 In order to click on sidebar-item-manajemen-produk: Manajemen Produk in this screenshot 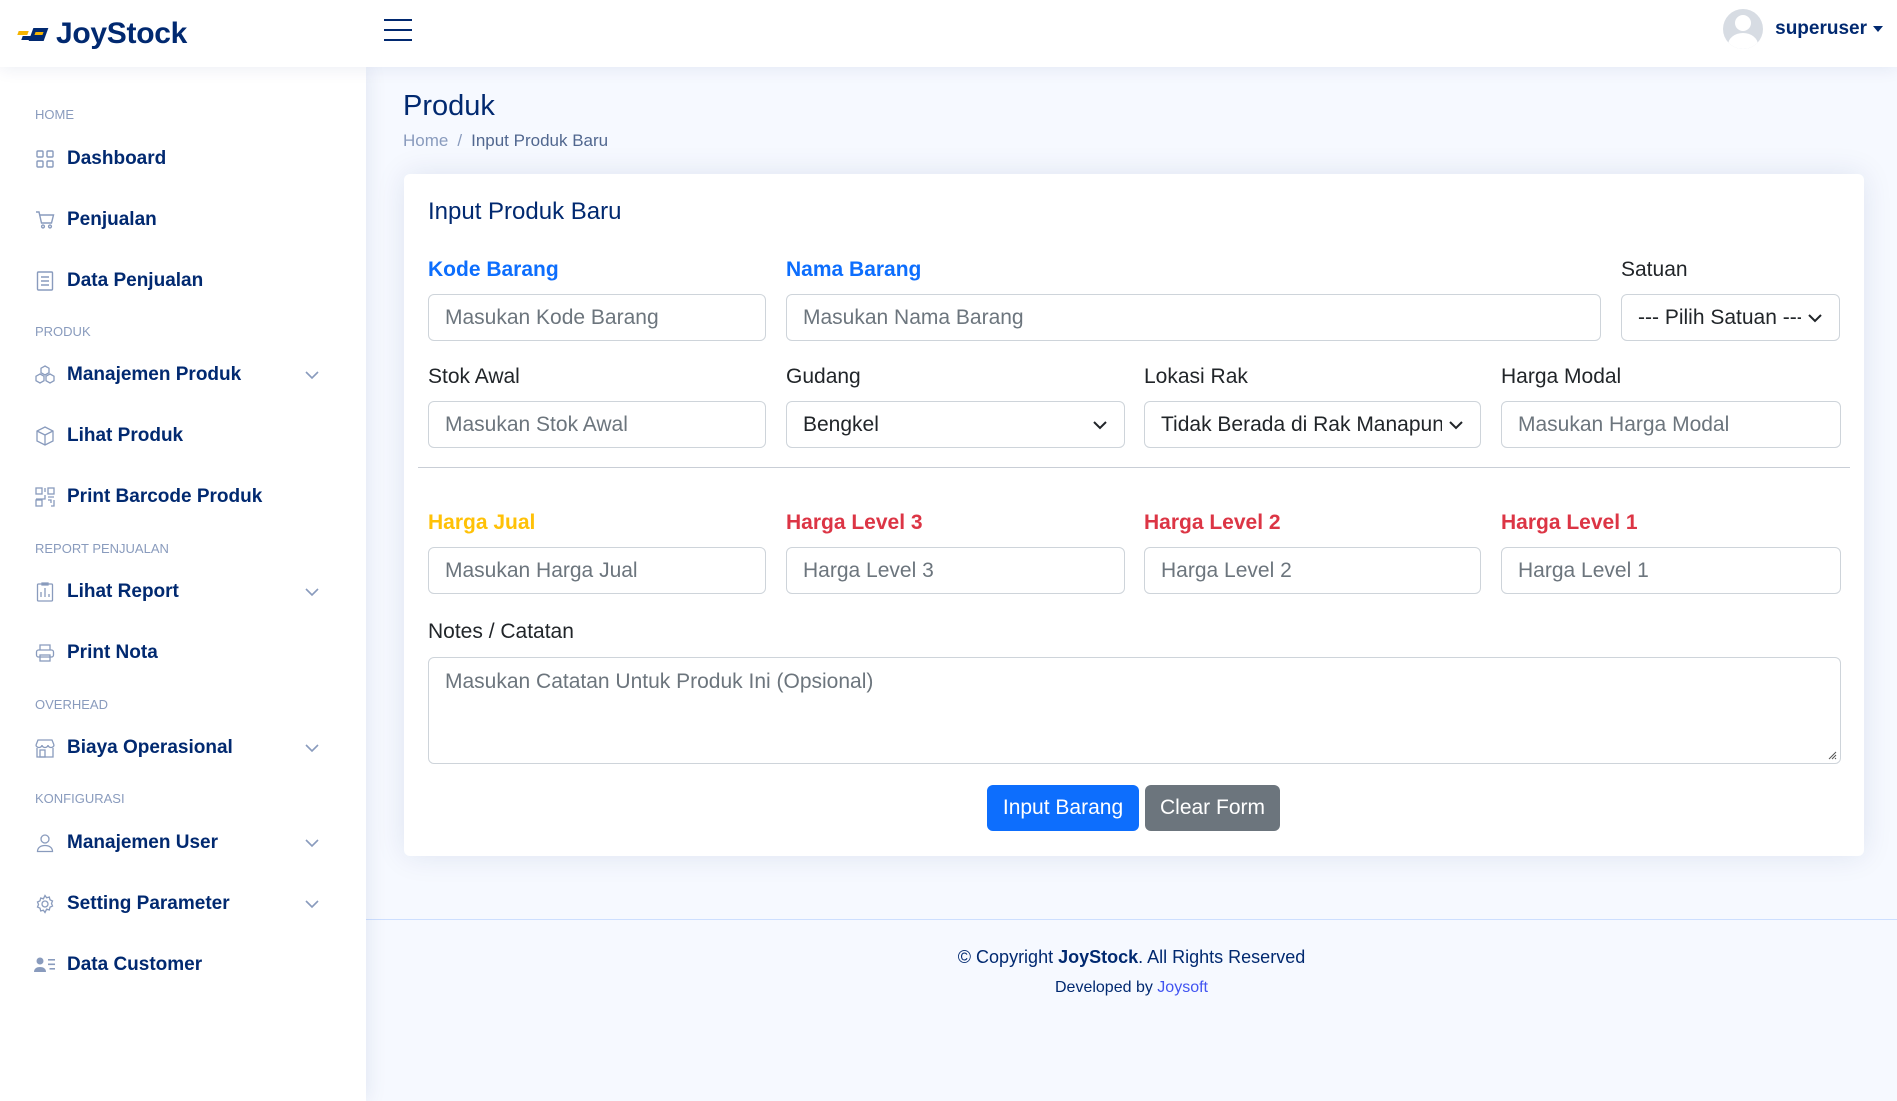, I will do `click(183, 375)`.